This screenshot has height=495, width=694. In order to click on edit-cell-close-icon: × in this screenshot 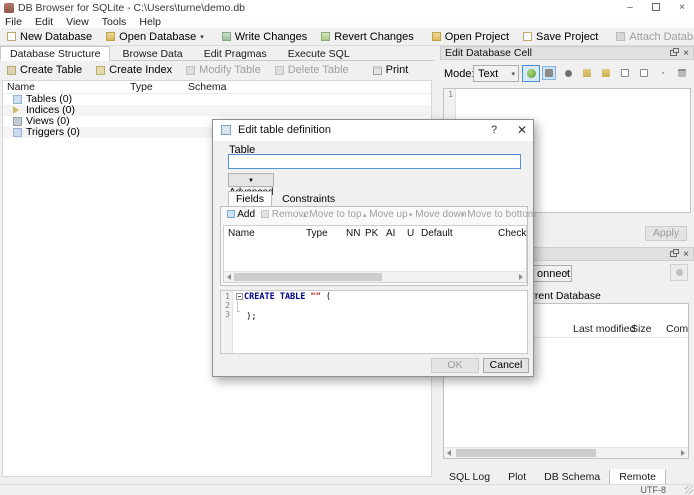, I will do `click(686, 54)`.